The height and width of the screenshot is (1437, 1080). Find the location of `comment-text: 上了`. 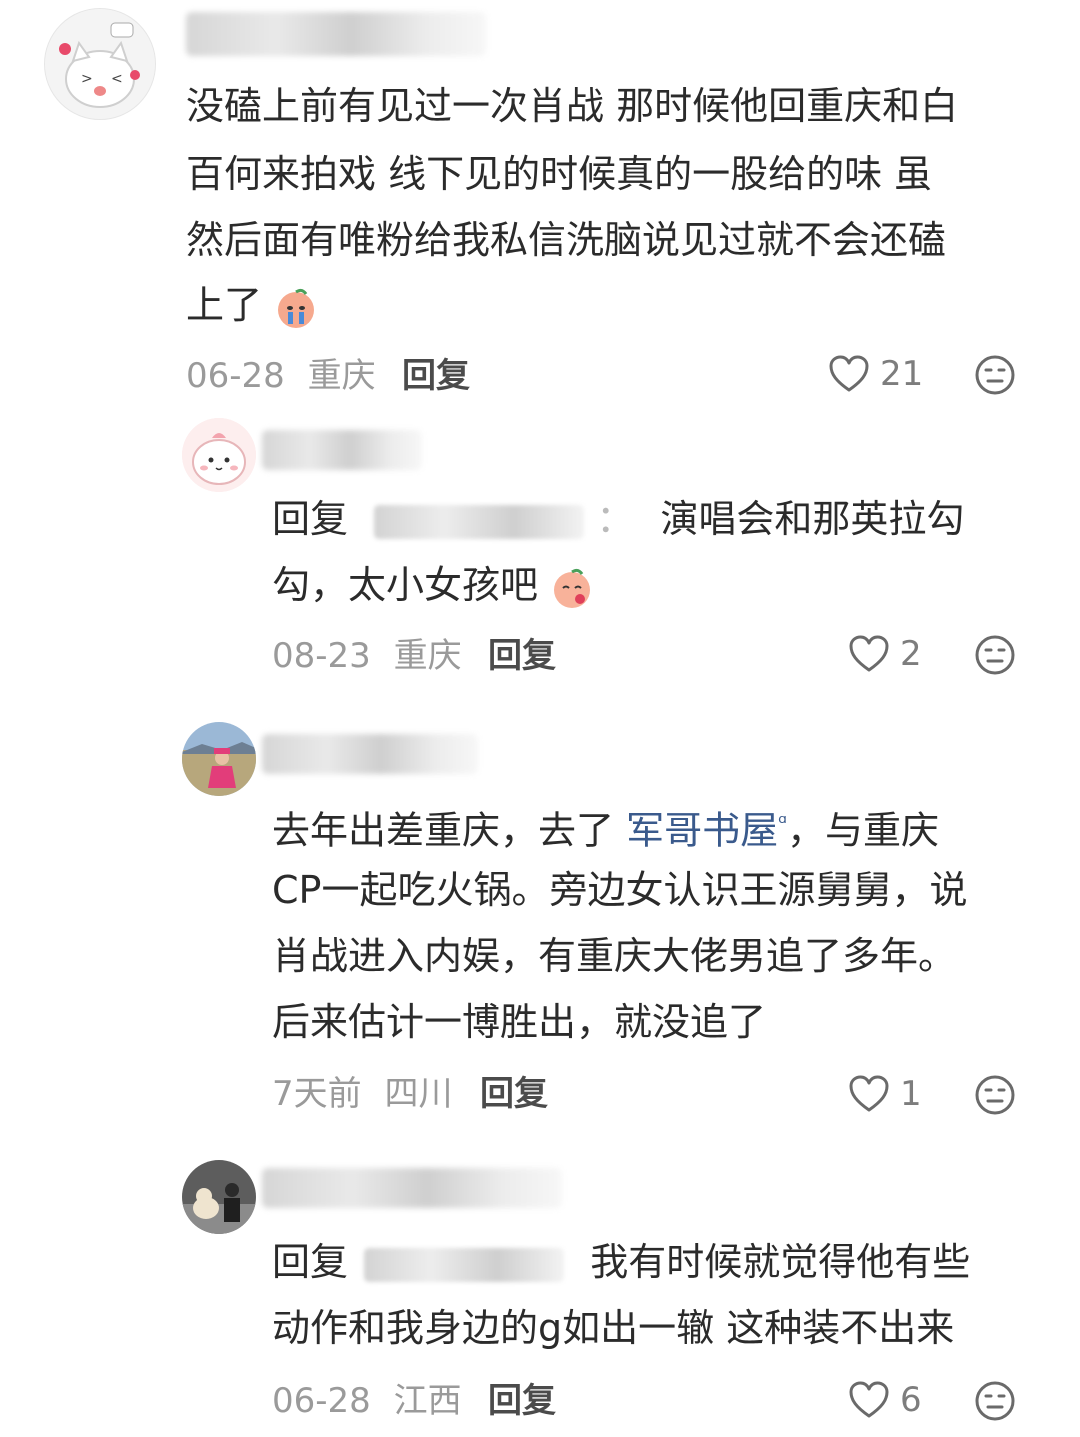

comment-text: 上了 is located at coordinates (224, 305).